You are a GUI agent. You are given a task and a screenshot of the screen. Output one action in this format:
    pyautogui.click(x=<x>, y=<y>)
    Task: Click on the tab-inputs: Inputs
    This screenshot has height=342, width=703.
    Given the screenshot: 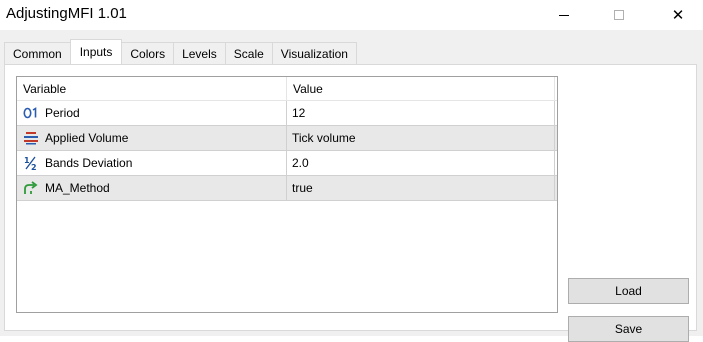 What is the action you would take?
    pyautogui.click(x=96, y=51)
    